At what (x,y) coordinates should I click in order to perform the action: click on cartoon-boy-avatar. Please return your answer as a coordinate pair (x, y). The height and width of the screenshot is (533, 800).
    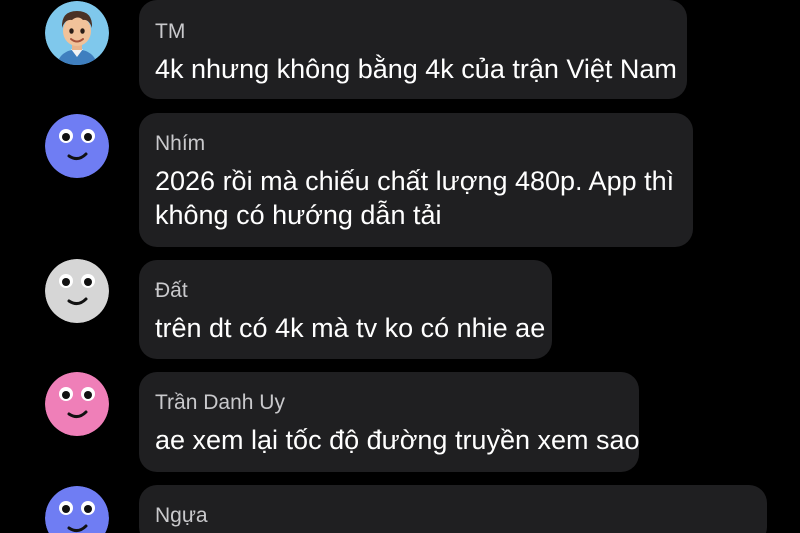
    Looking at the image, I should click on (77, 33).